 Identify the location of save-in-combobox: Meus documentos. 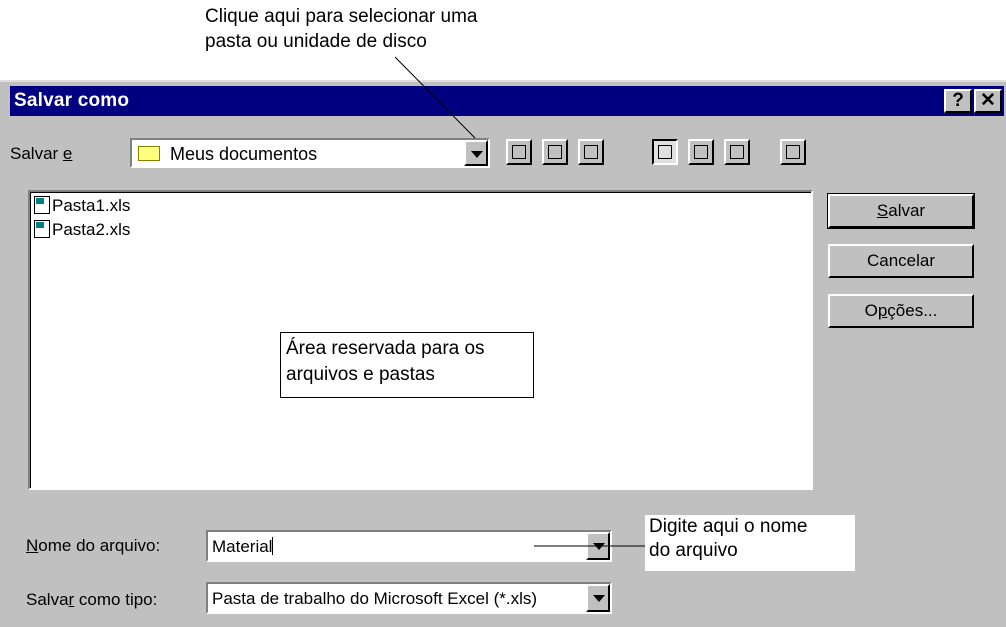
(310, 153).